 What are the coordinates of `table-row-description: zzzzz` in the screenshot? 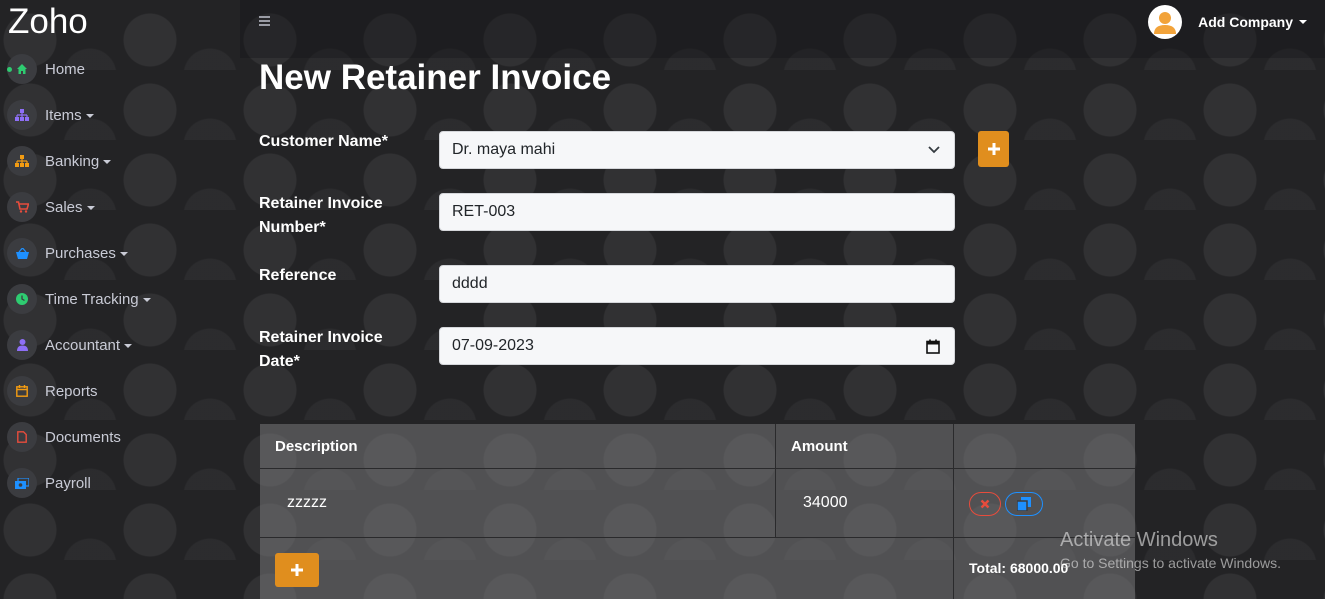 It's located at (307, 503).